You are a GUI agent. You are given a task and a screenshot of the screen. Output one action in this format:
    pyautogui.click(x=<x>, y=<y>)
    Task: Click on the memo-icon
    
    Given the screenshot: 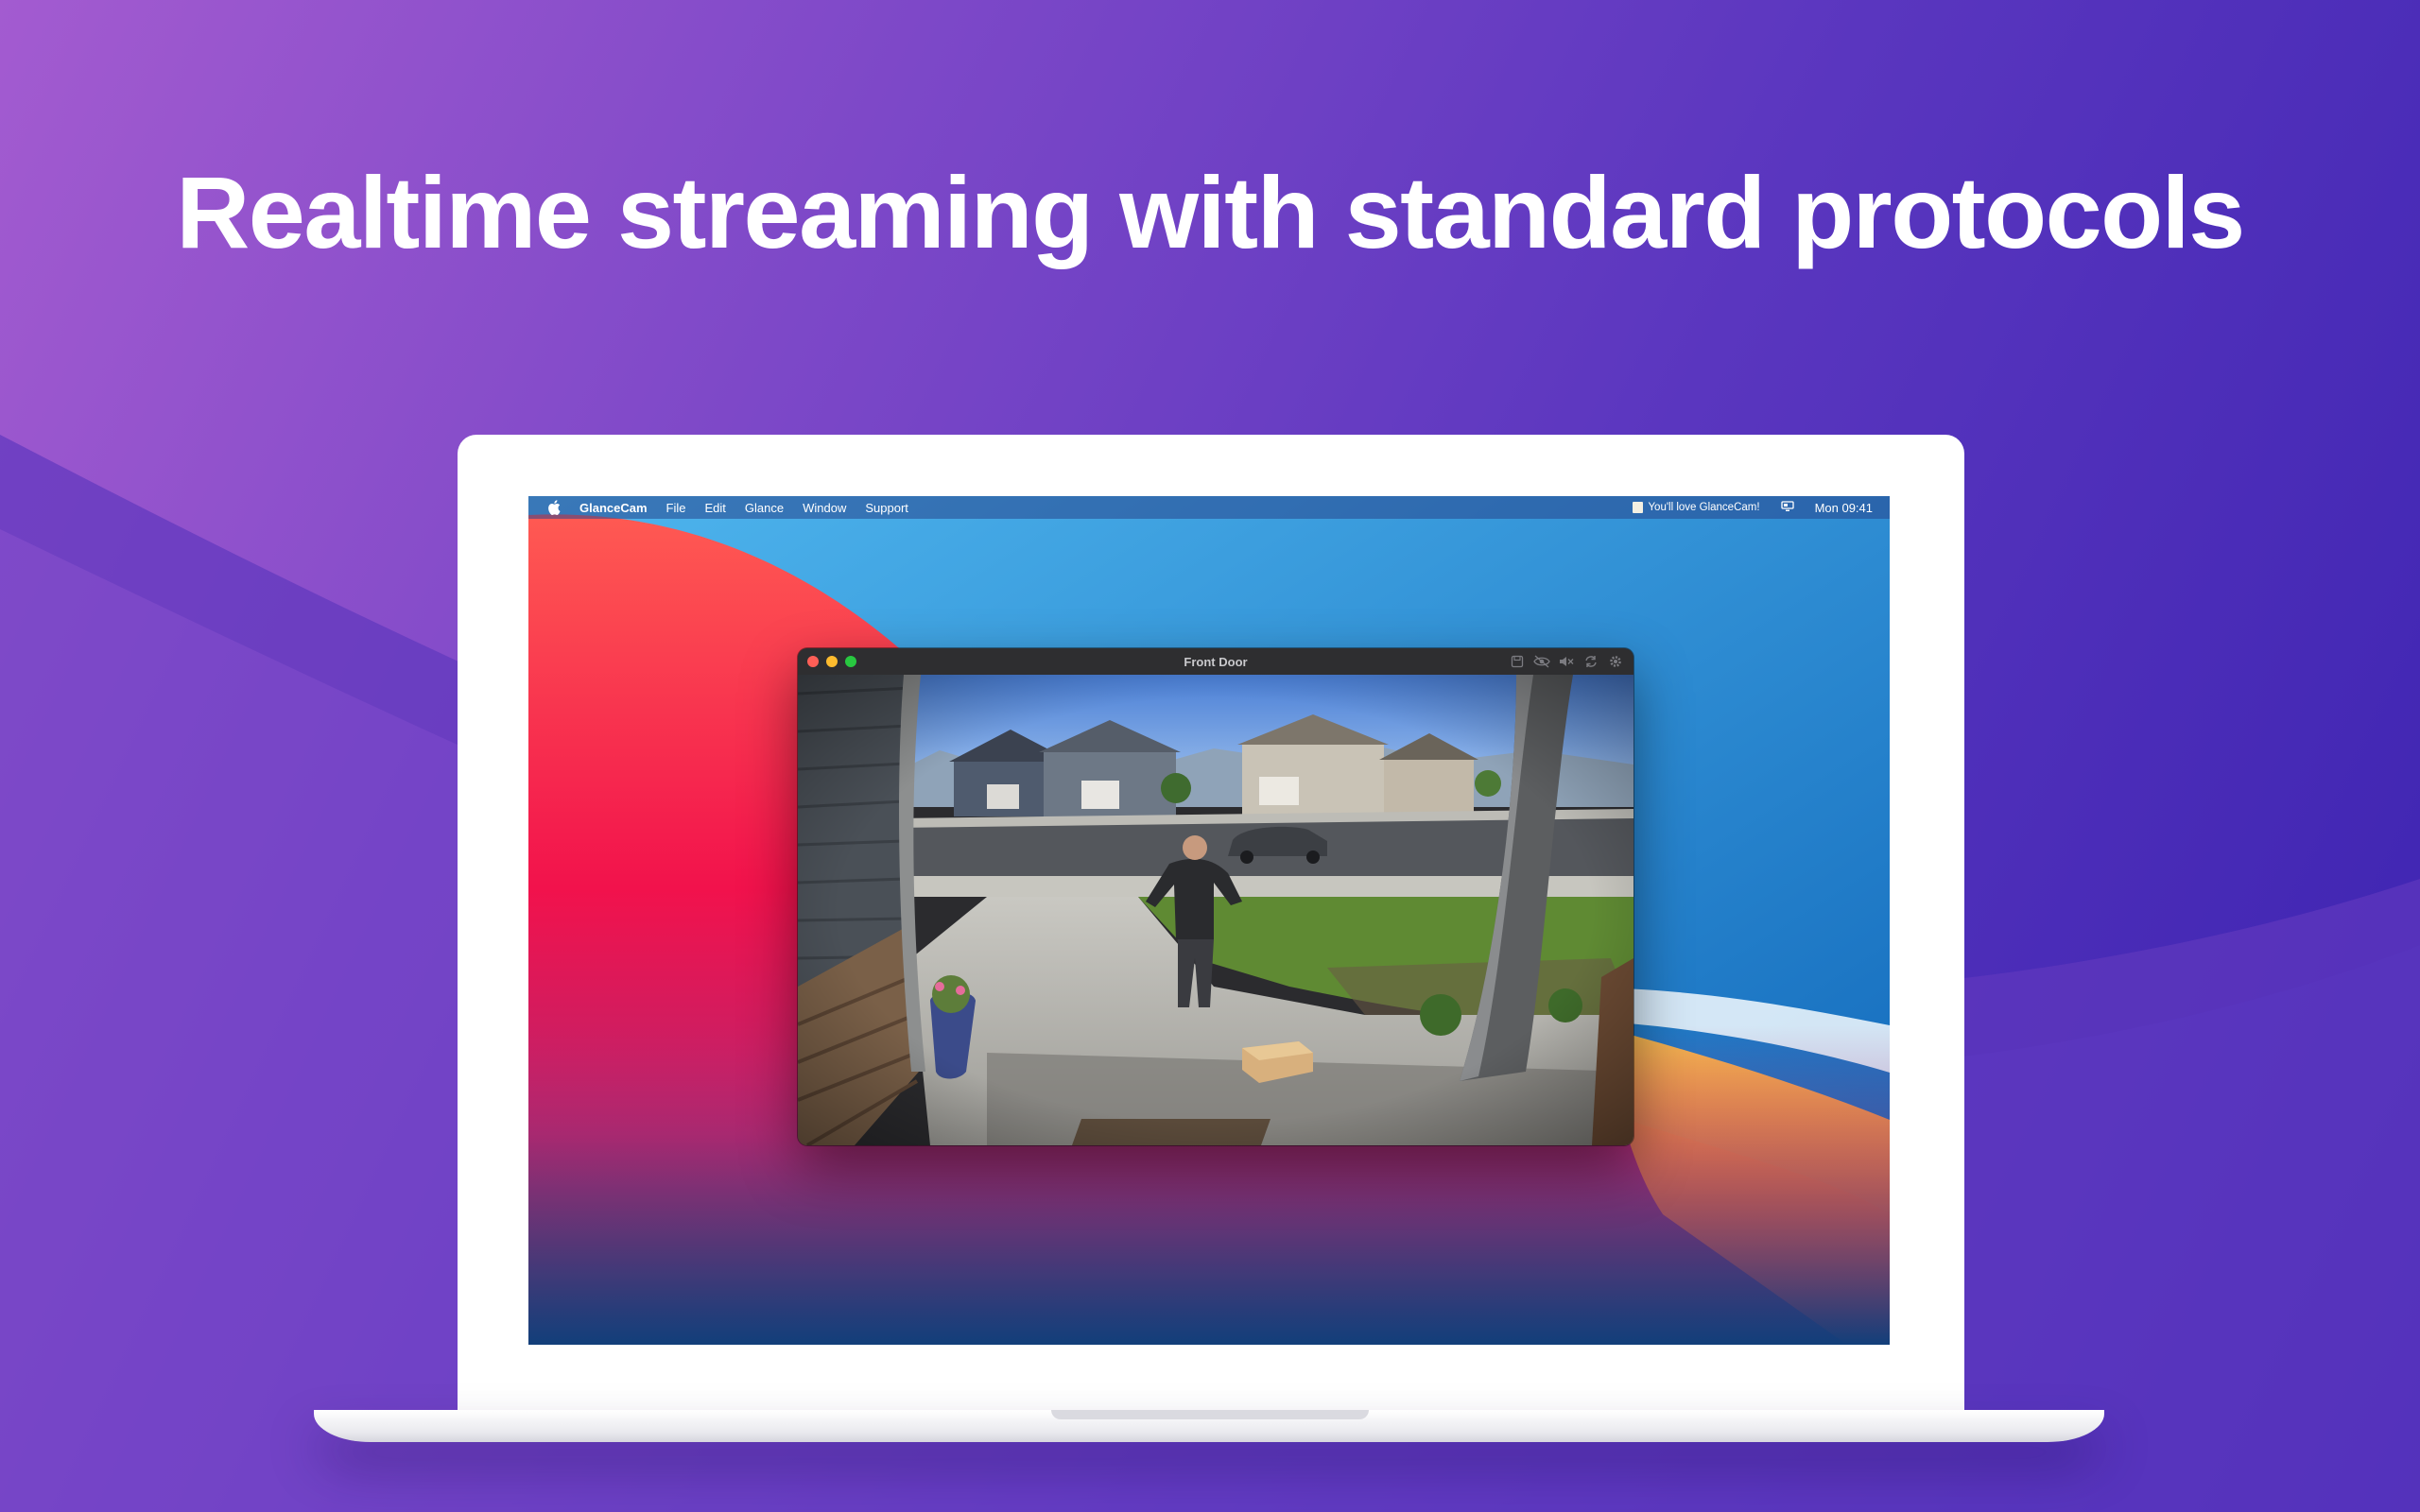 What is the action you would take?
    pyautogui.click(x=1638, y=507)
    